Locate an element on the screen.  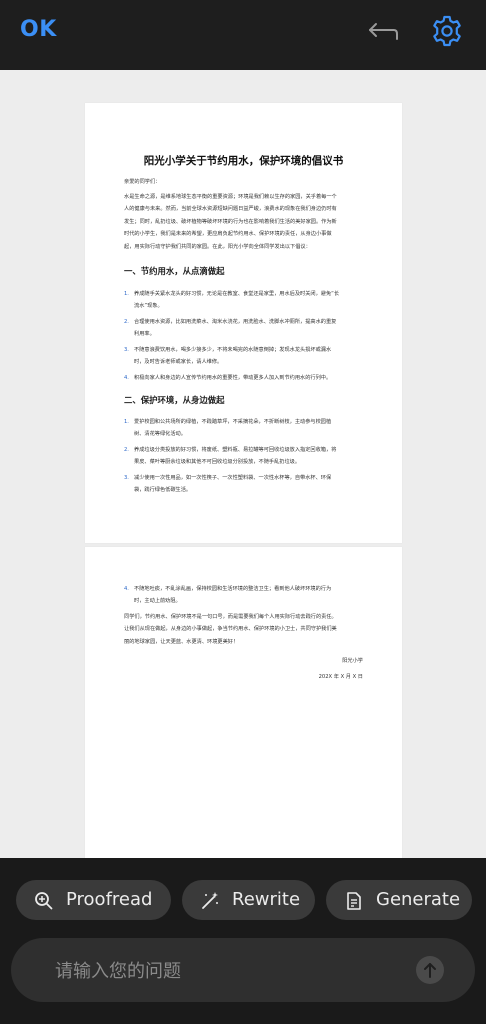
signature-org: 阳光小学 is located at coordinates (352, 661).